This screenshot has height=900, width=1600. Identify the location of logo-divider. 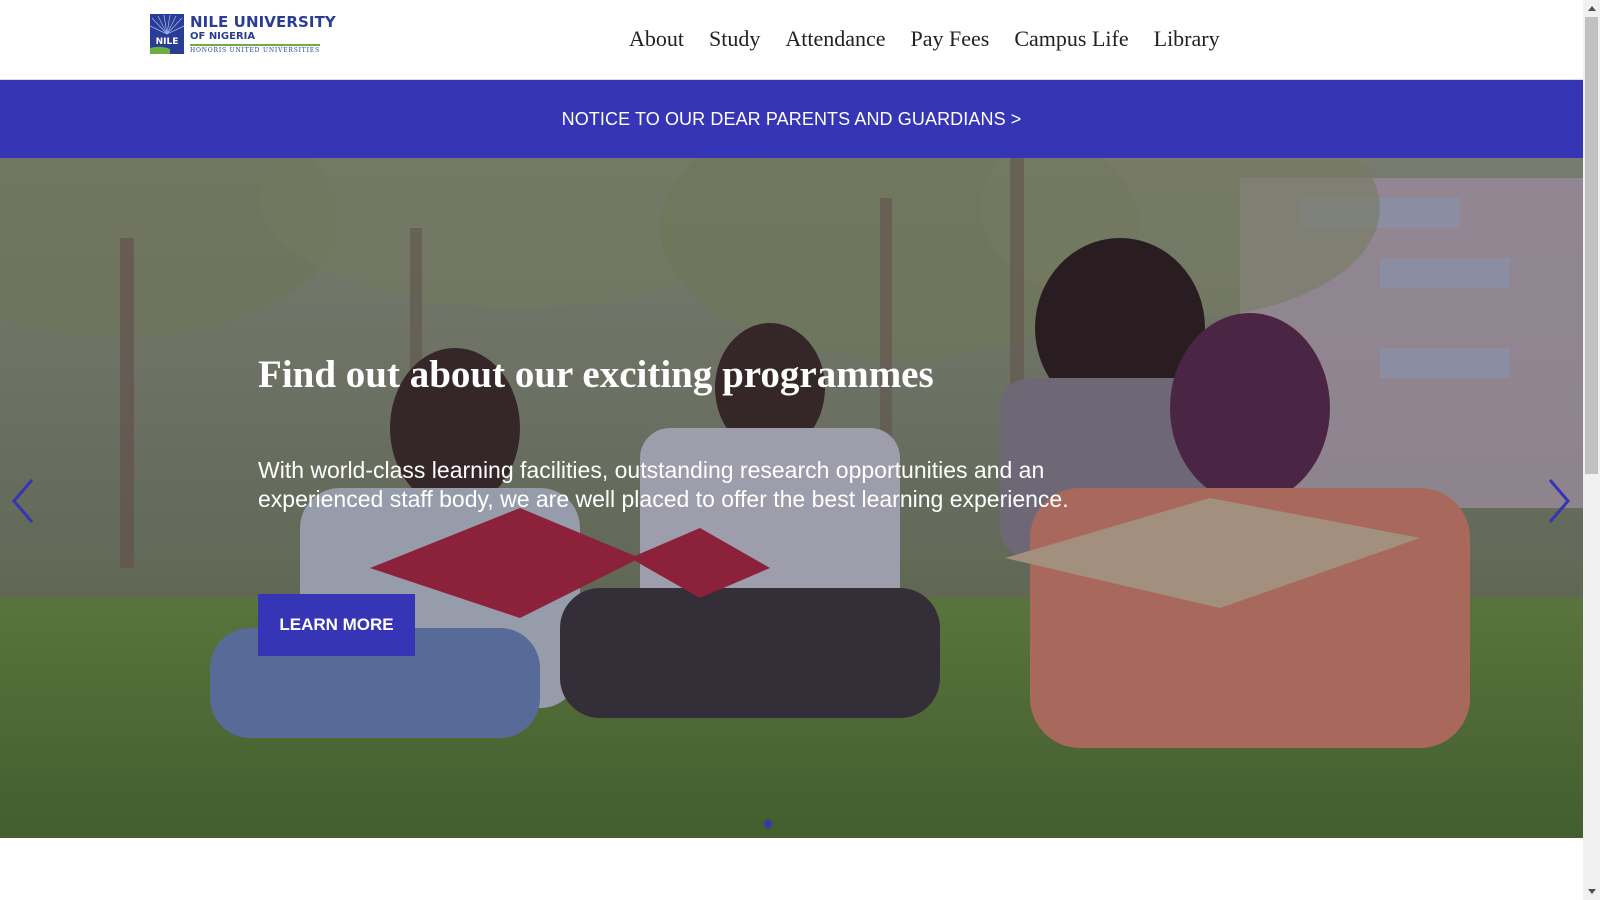
(255, 45).